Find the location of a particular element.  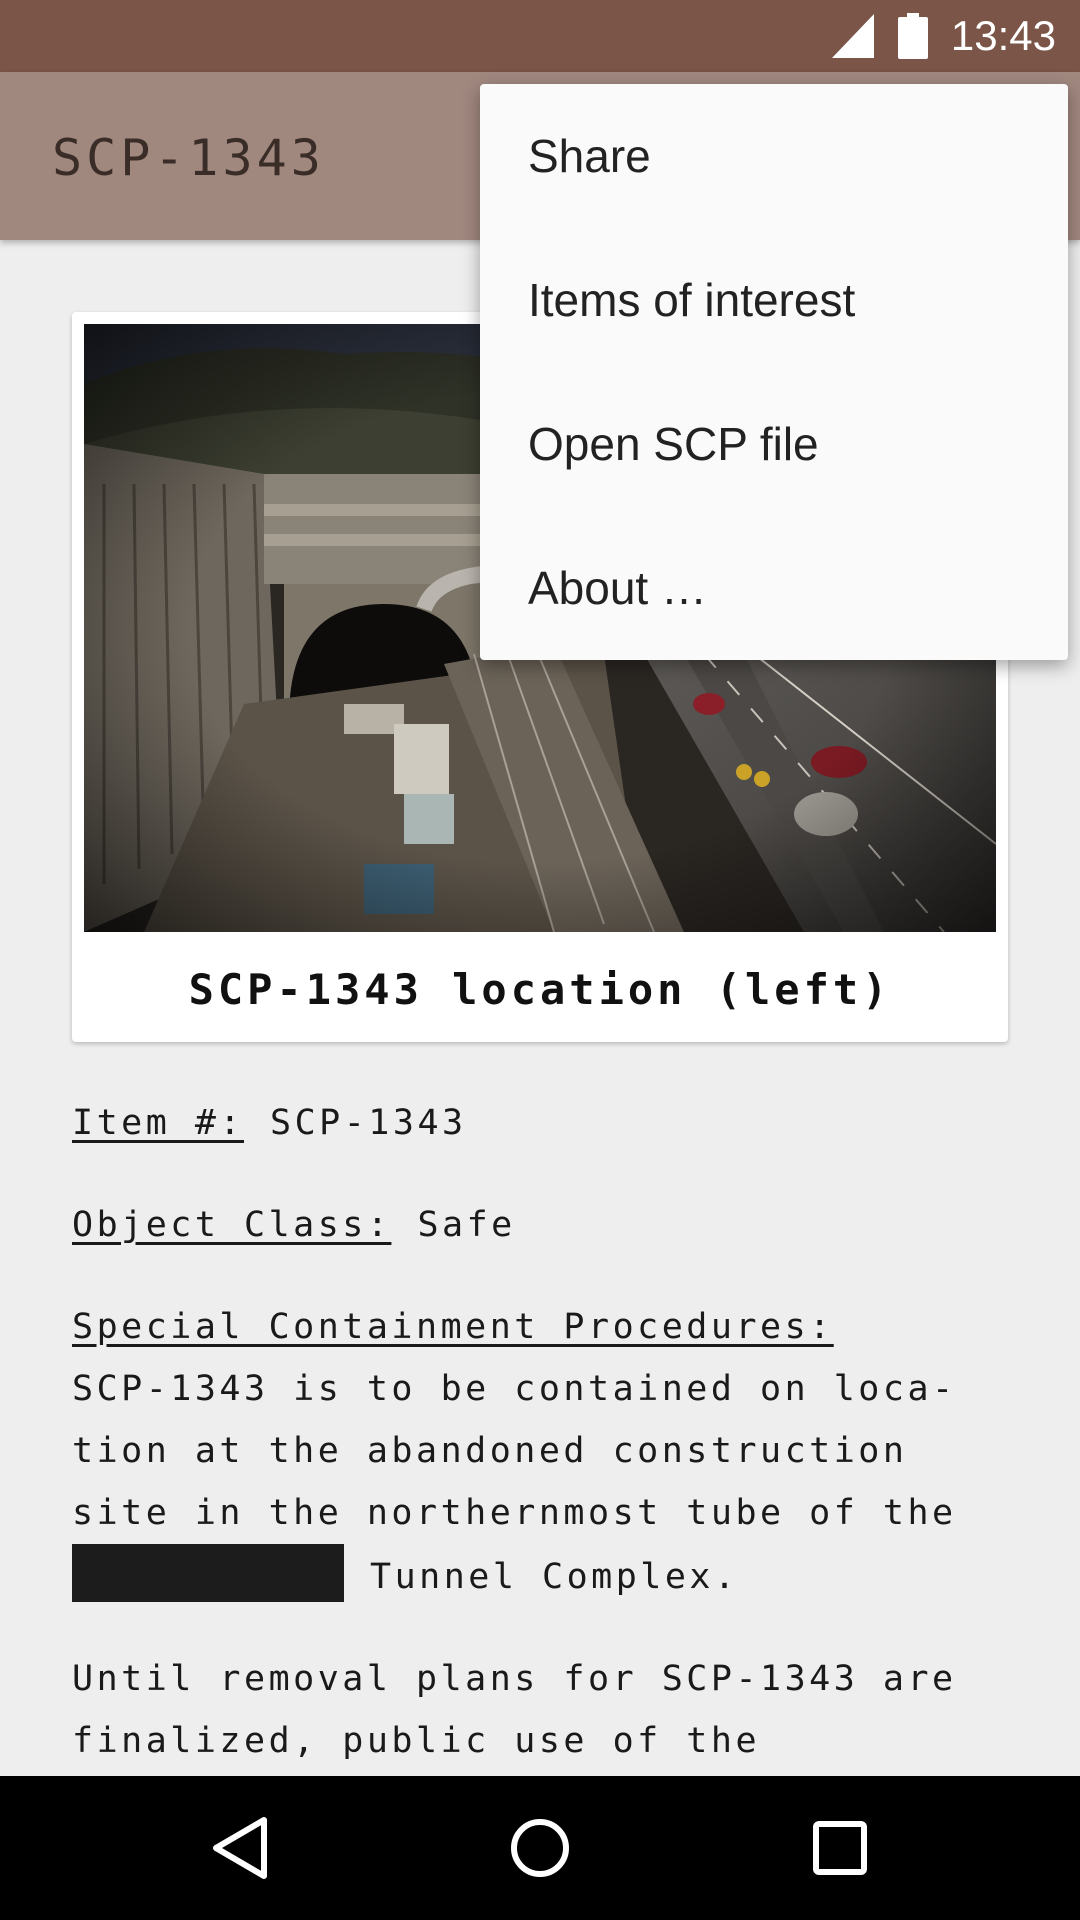

object-class-value: Safe is located at coordinates (466, 1225).